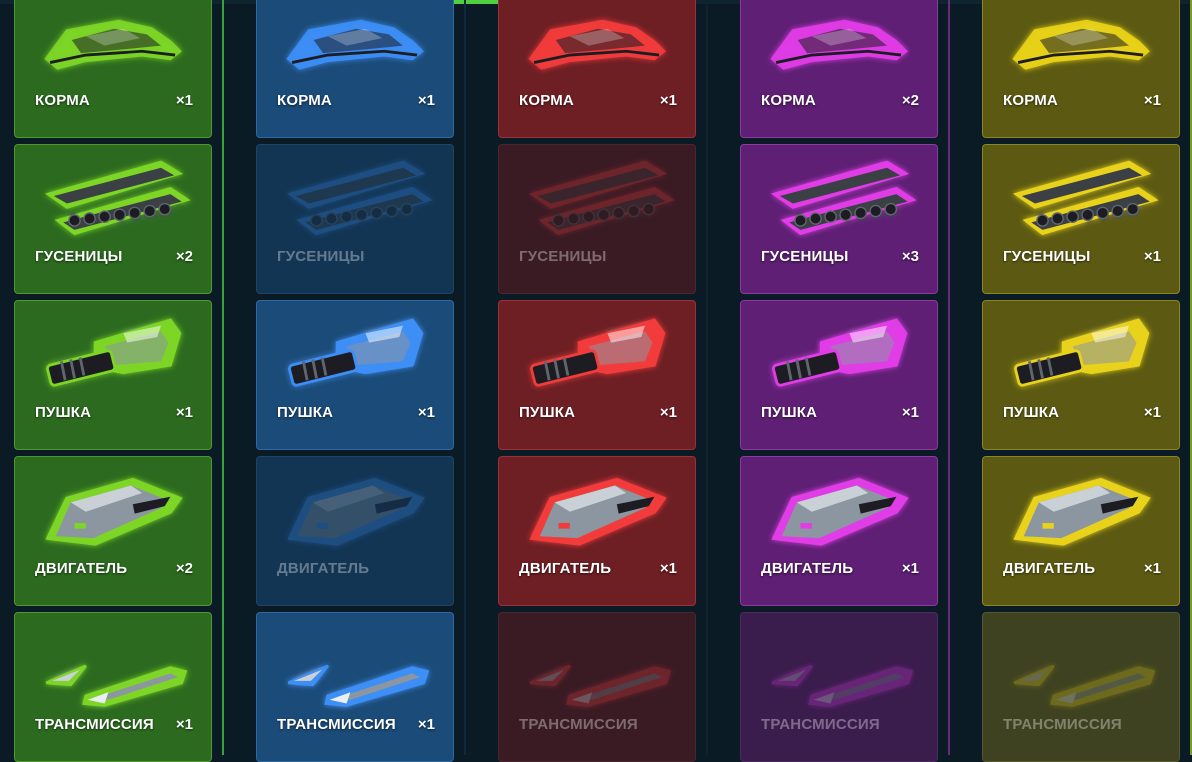 Image resolution: width=1192 pixels, height=762 pixels. I want to click on part-card-hull: КОРМА ×2, so click(839, 69).